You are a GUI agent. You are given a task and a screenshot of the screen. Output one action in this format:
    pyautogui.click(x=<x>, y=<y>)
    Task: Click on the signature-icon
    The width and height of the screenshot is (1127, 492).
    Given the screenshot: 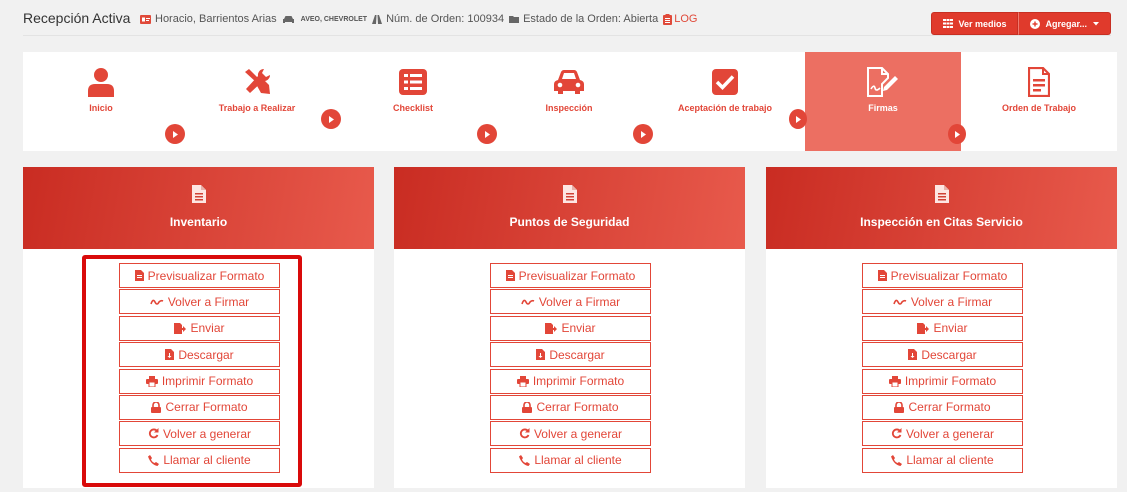 What is the action you would take?
    pyautogui.click(x=900, y=303)
    